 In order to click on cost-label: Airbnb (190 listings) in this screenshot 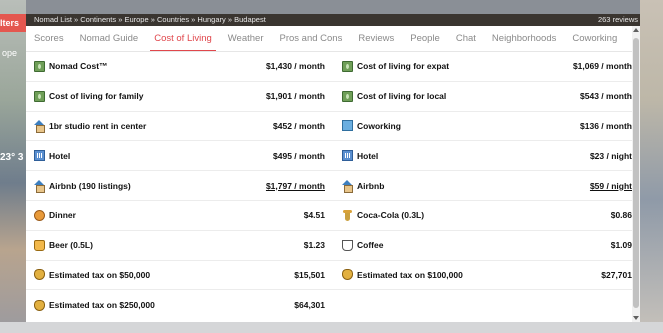, I will do `click(90, 185)`.